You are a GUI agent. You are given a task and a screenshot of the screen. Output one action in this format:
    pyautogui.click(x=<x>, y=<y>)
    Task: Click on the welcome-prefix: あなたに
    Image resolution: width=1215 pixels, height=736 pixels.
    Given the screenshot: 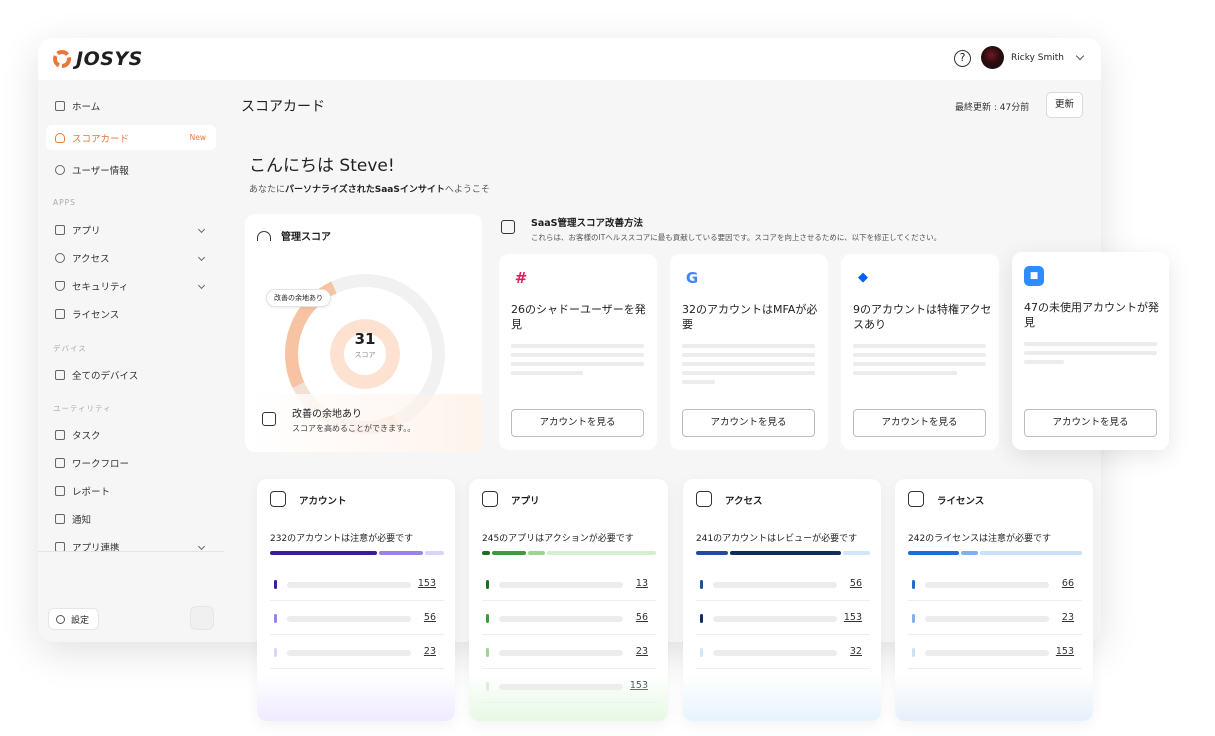 What is the action you would take?
    pyautogui.click(x=267, y=190)
    